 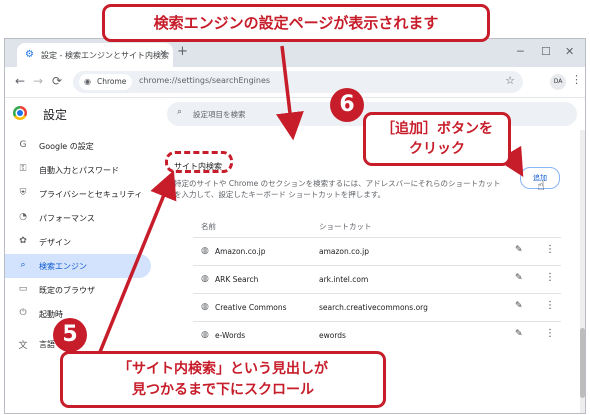 What do you see at coordinates (223, 369) in the screenshot?
I see `step5-line1: 「サイト内検索」という見出しが` at bounding box center [223, 369].